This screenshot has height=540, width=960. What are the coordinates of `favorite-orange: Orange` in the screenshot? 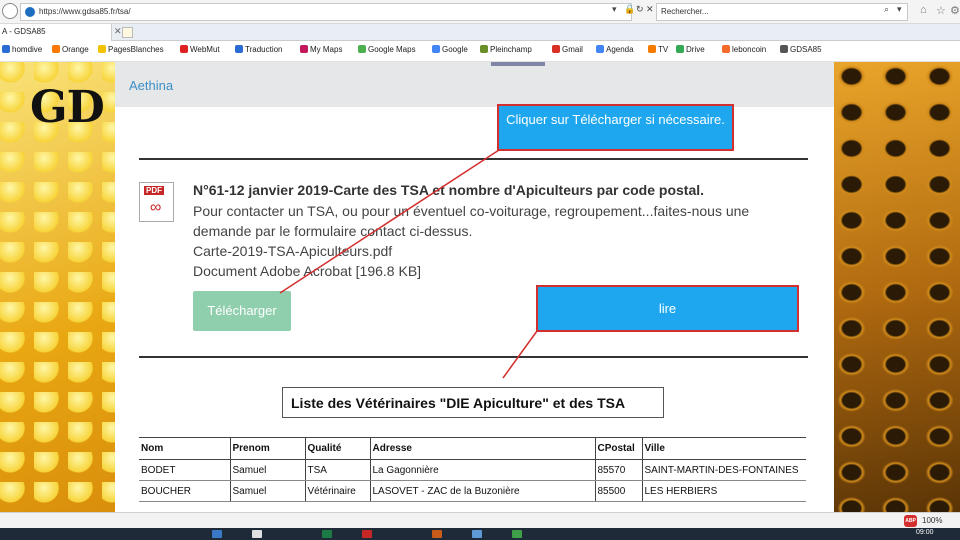 It's located at (70, 49).